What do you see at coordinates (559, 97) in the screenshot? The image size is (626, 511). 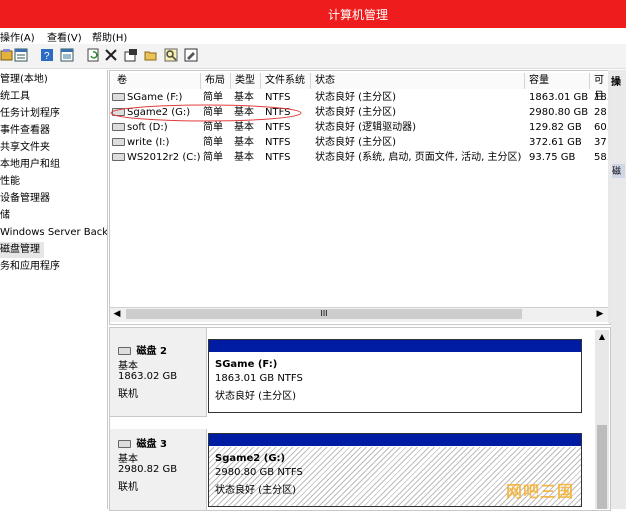 I see `capacity-cell: 1863.01 GB` at bounding box center [559, 97].